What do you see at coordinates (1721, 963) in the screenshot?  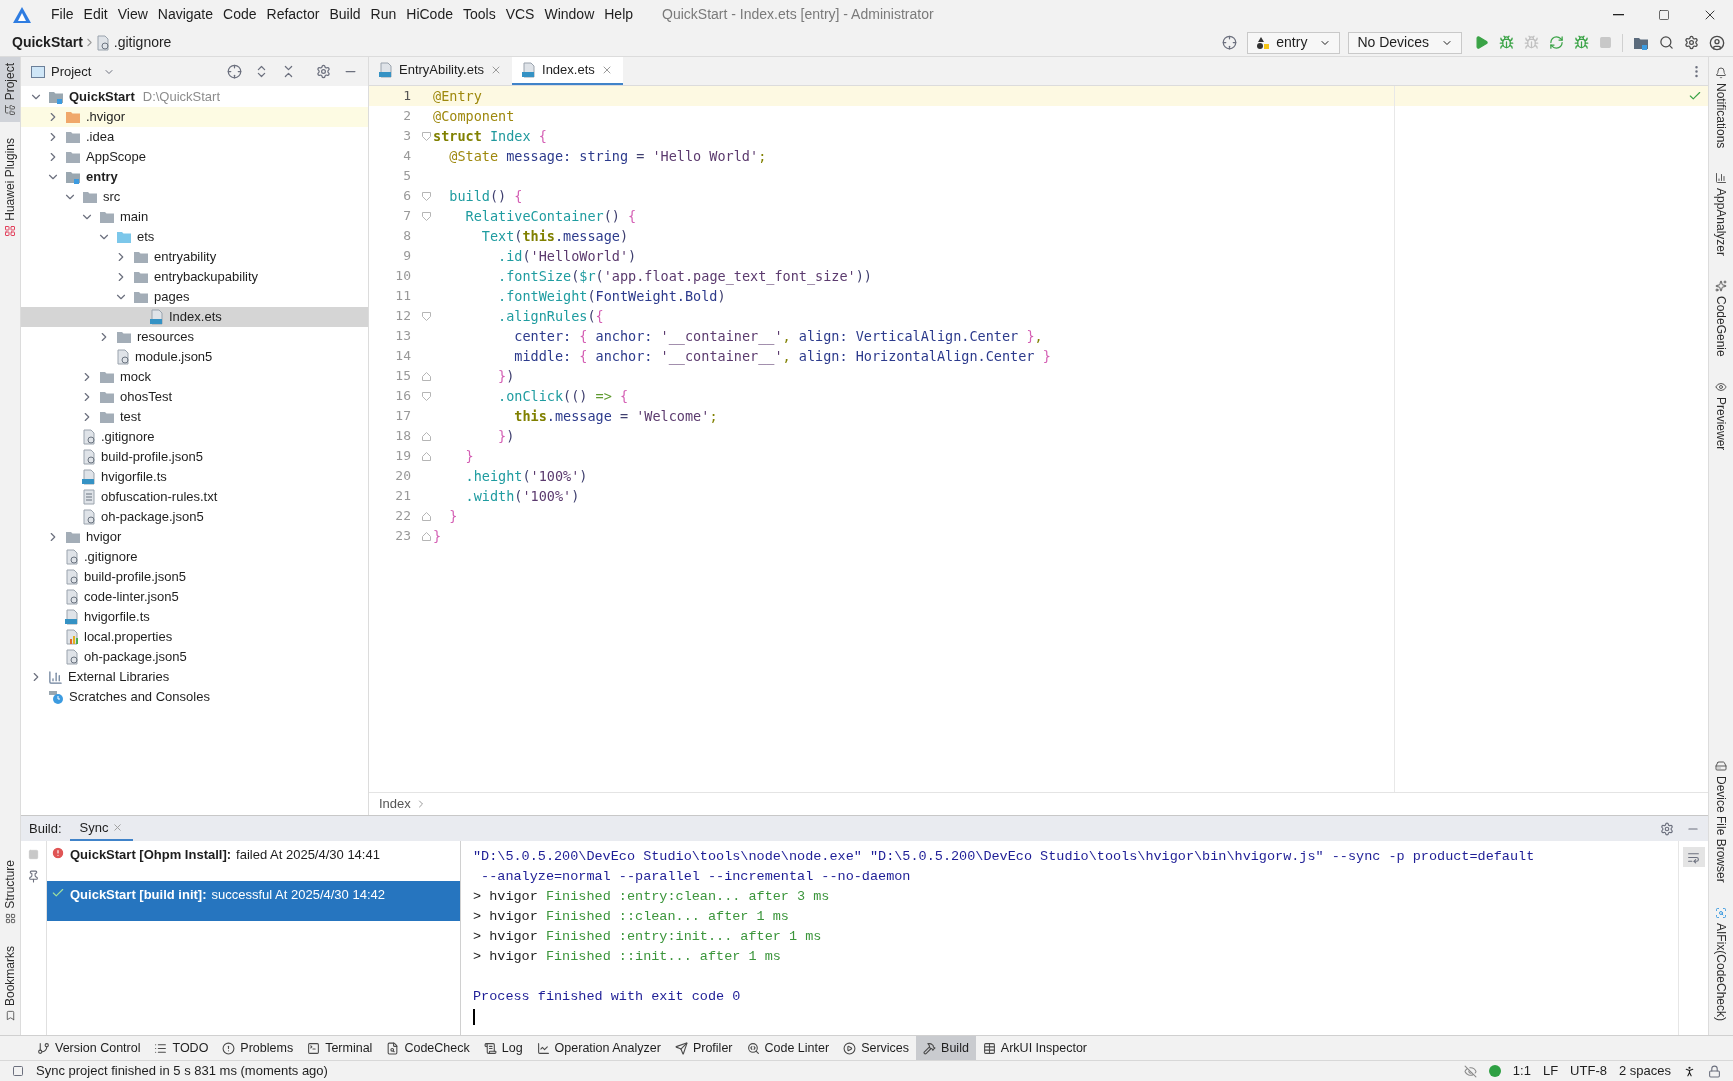 I see `tool-window-tab: AIFix(CodeCheck)` at bounding box center [1721, 963].